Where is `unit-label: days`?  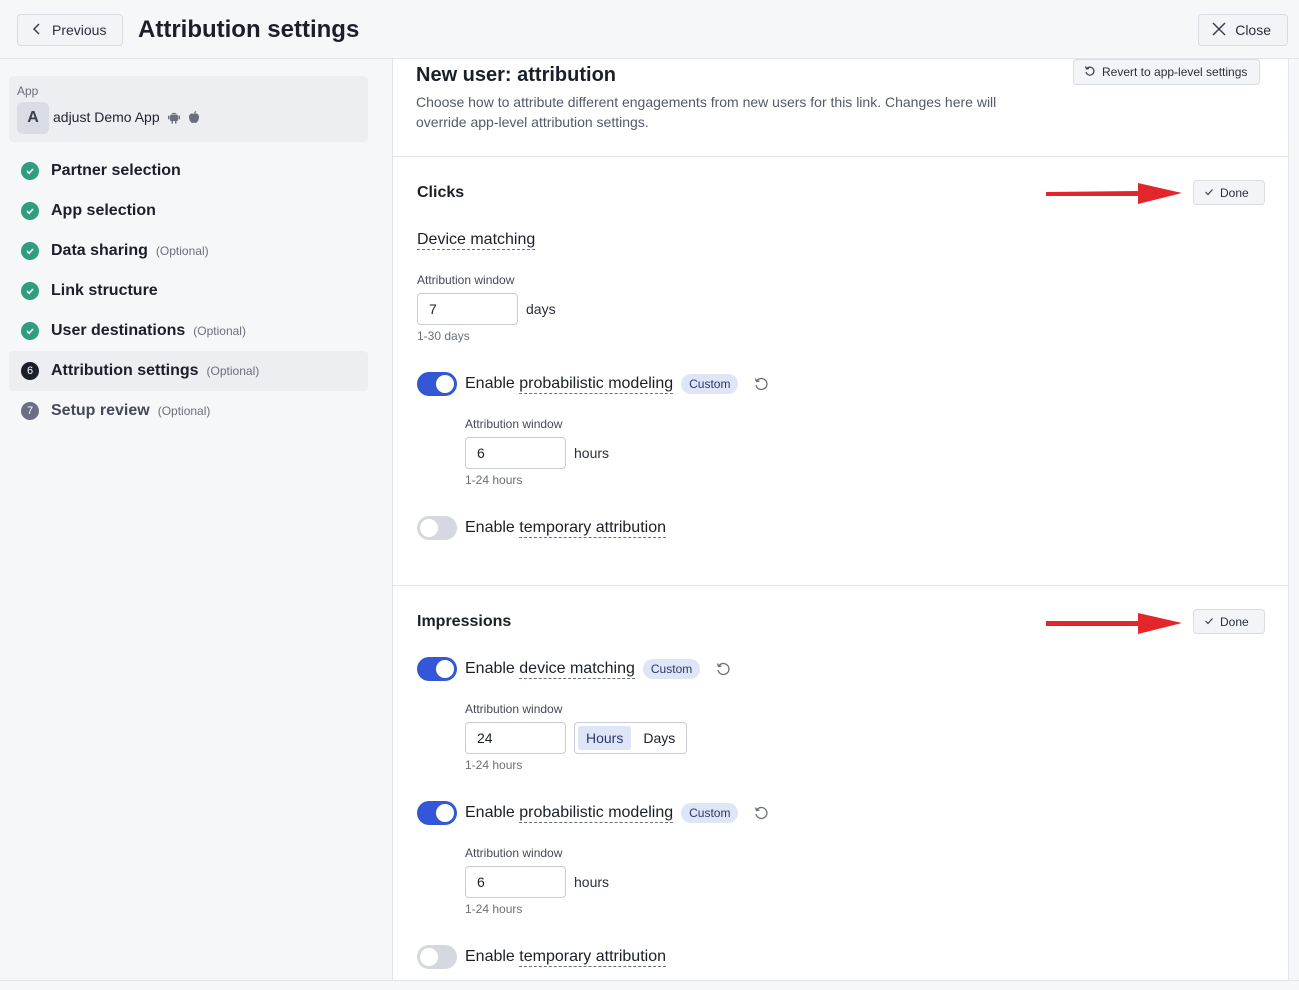
unit-label: days is located at coordinates (541, 309).